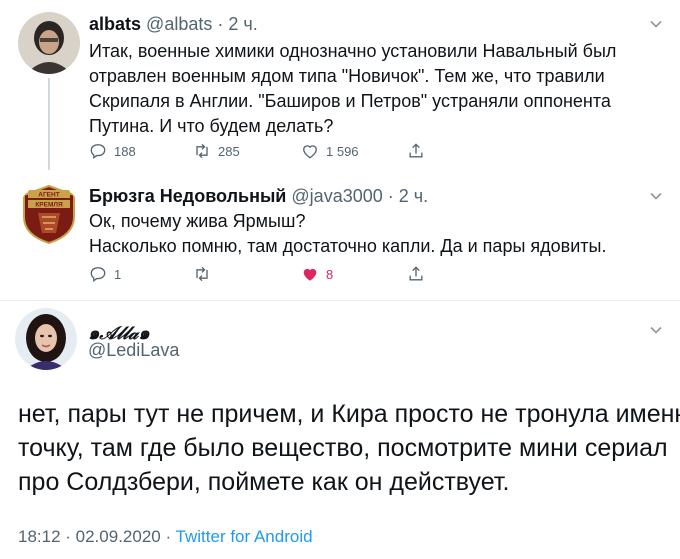  What do you see at coordinates (330, 274) in the screenshot?
I see `like-count: 8` at bounding box center [330, 274].